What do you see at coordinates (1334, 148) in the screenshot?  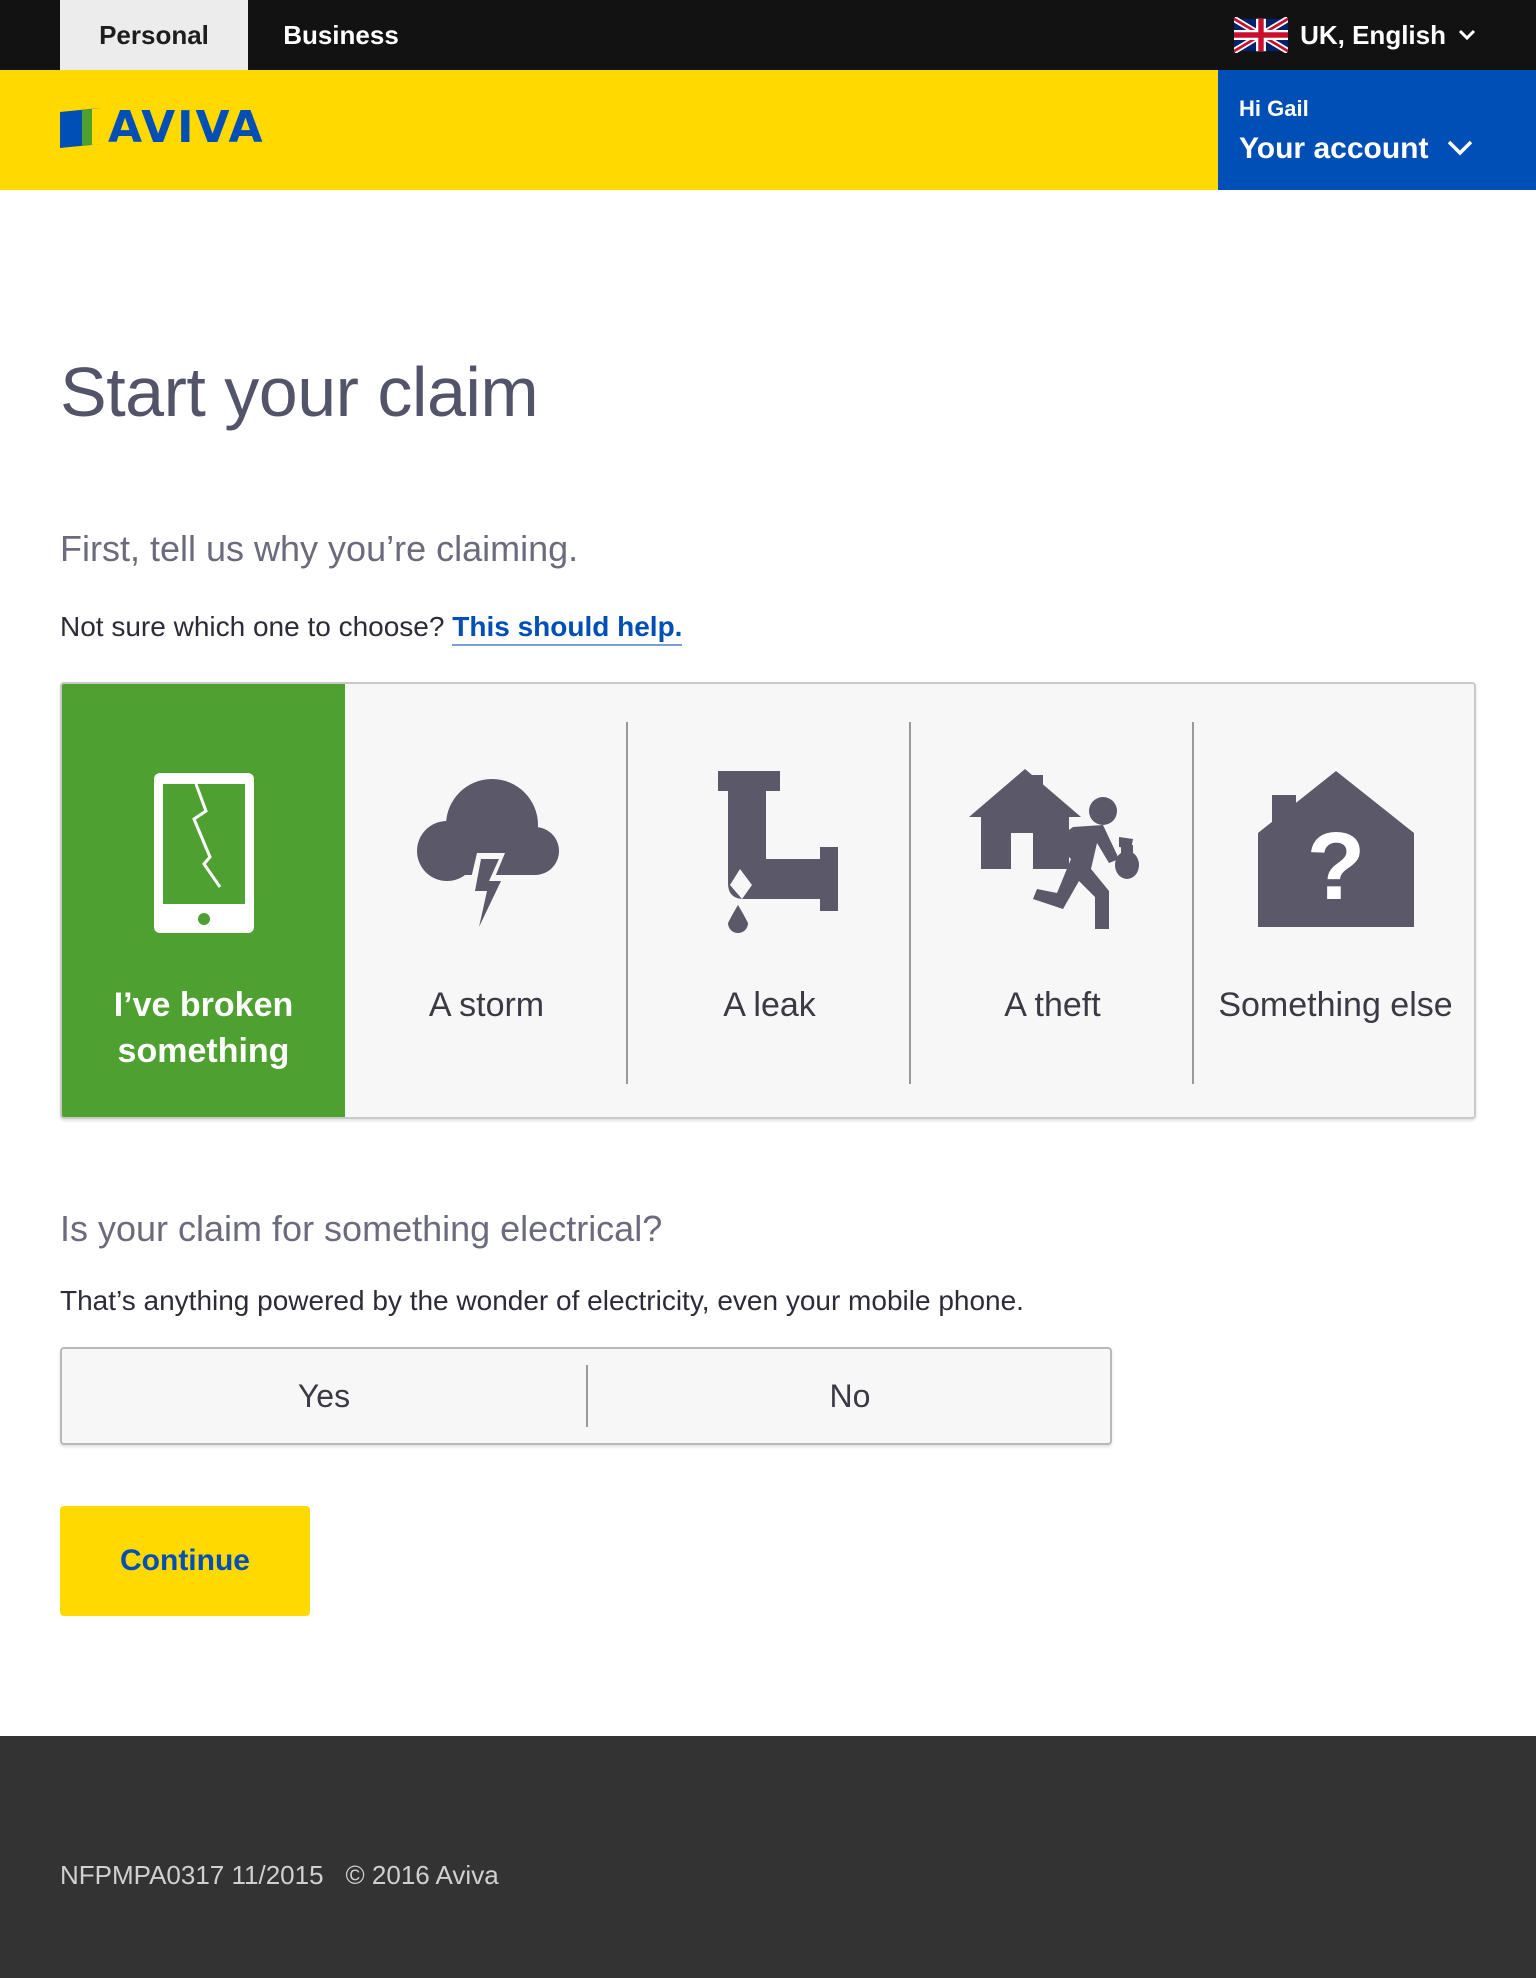 I see `account-label: Your account` at bounding box center [1334, 148].